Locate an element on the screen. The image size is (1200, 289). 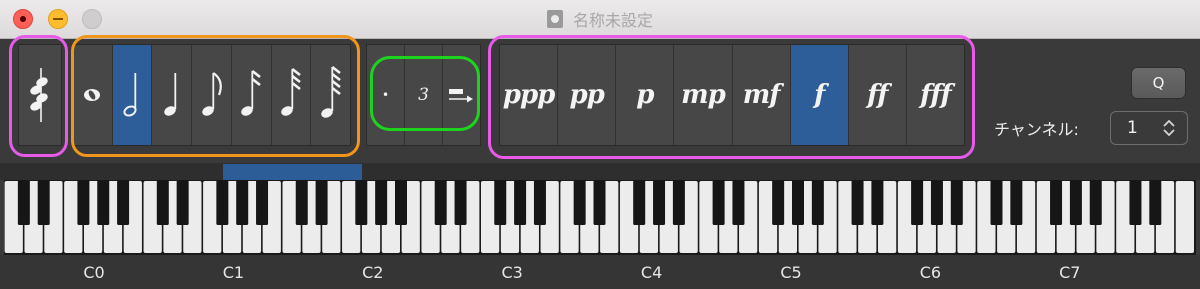
chord-notes-icon is located at coordinates (39, 95).